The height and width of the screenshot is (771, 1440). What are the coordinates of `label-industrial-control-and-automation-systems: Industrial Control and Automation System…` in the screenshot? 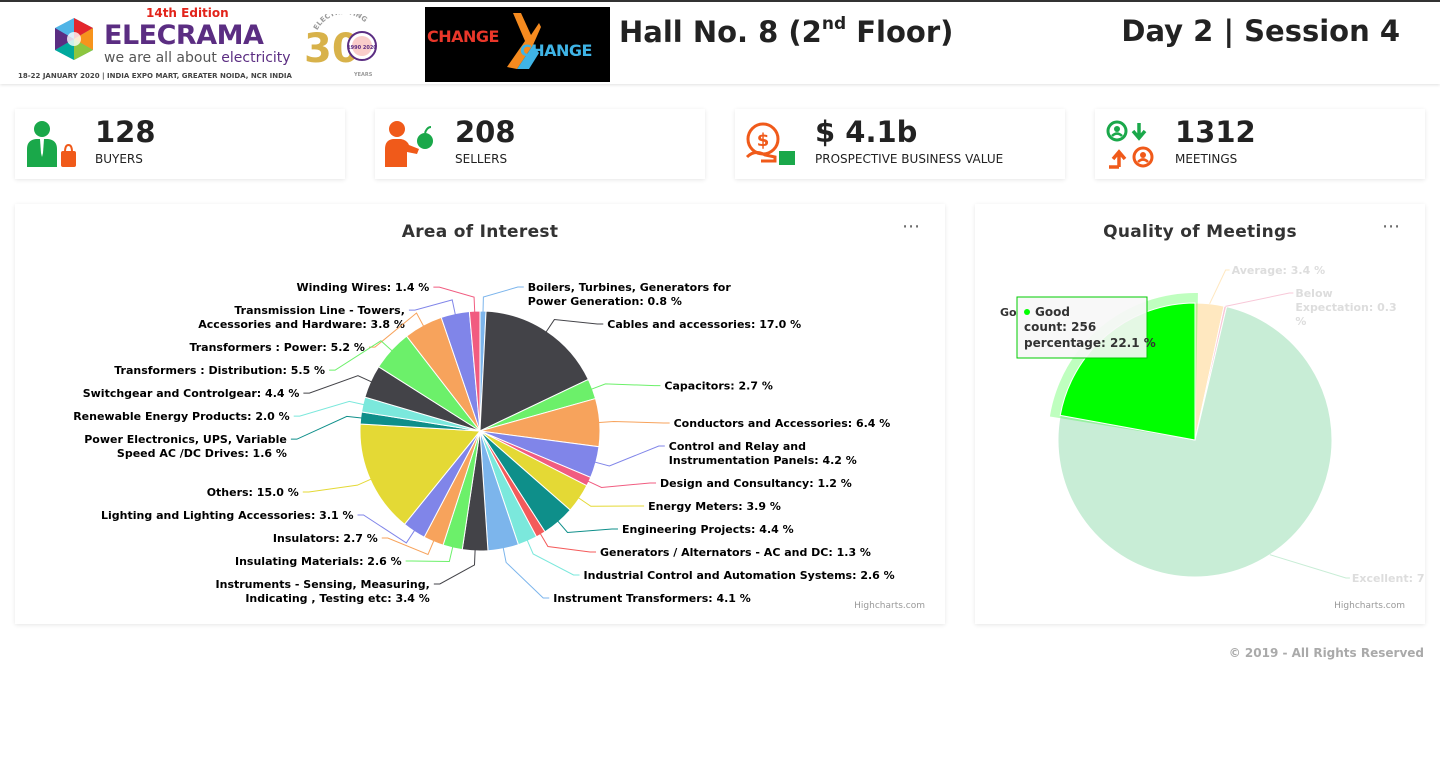 It's located at (739, 575).